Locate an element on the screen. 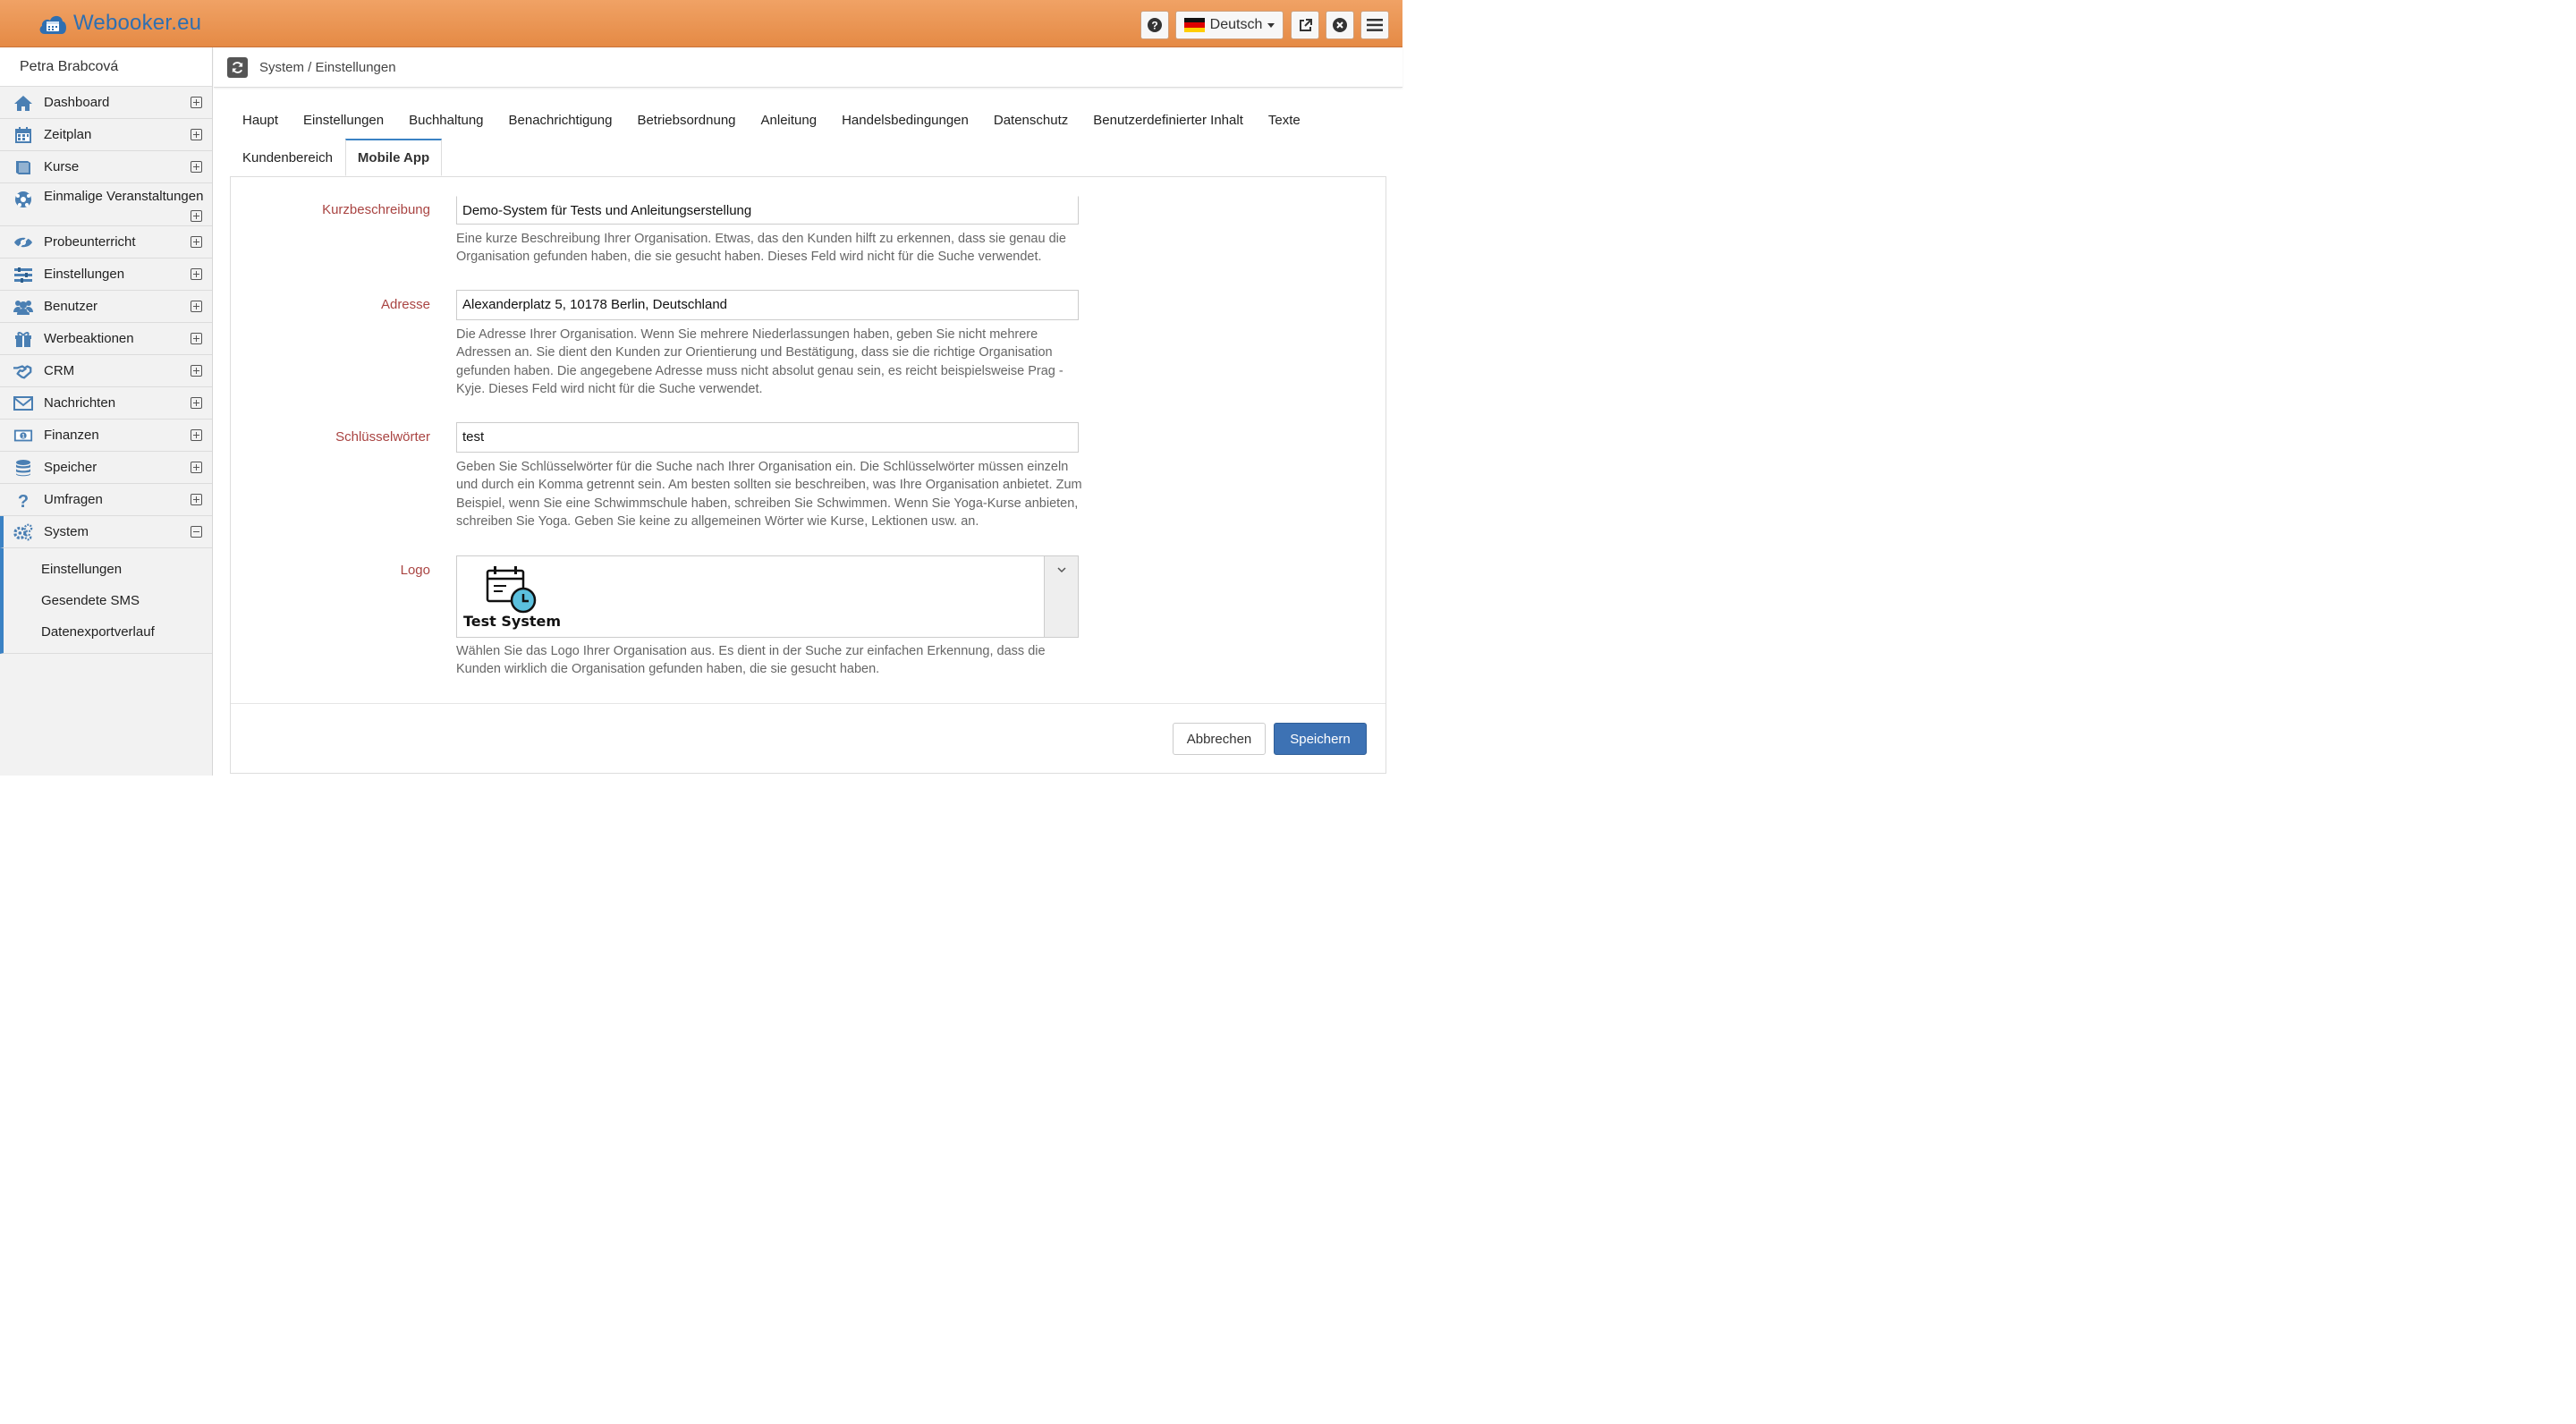 The width and height of the screenshot is (2576, 1424). sidebar-item-label: Werbeaktionen is located at coordinates (89, 338).